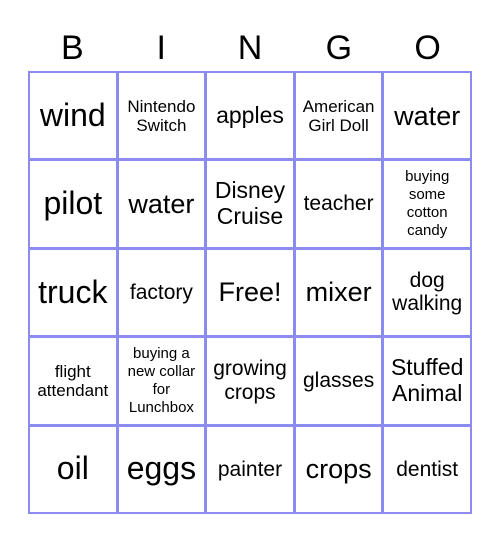  Describe the element at coordinates (427, 204) in the screenshot. I see `bingo-cell: buying some cotton candy` at that location.